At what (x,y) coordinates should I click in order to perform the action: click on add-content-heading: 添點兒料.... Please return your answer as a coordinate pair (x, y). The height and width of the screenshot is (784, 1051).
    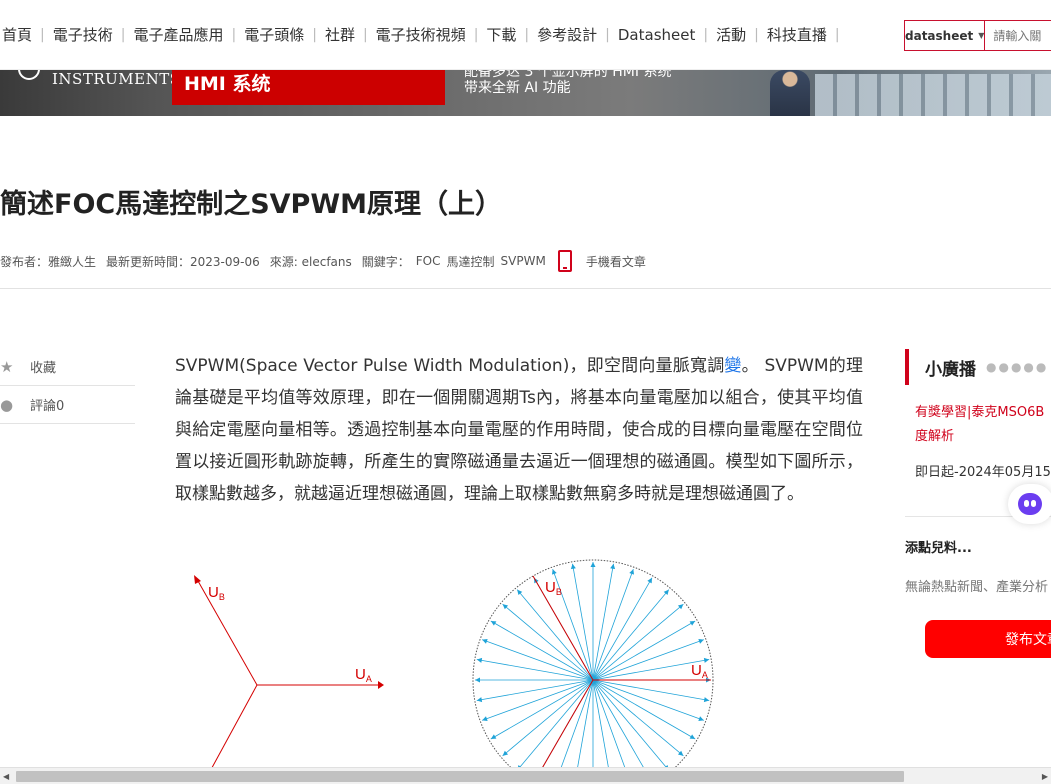
    Looking at the image, I should click on (938, 548).